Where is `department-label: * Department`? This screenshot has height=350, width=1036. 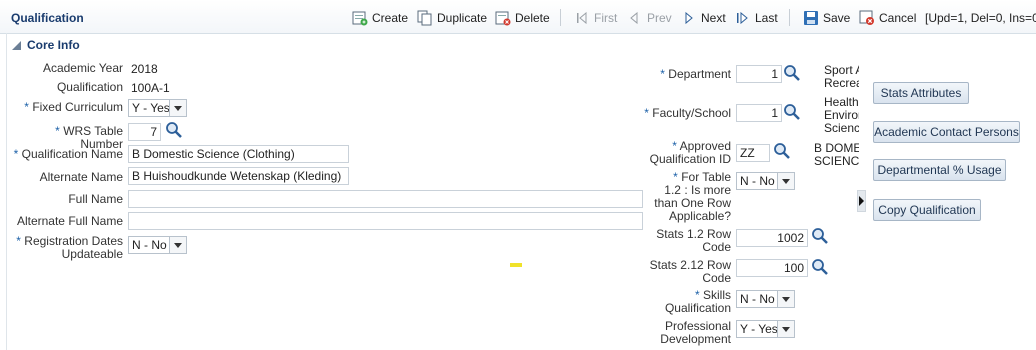
department-label: * Department is located at coordinates (685, 74).